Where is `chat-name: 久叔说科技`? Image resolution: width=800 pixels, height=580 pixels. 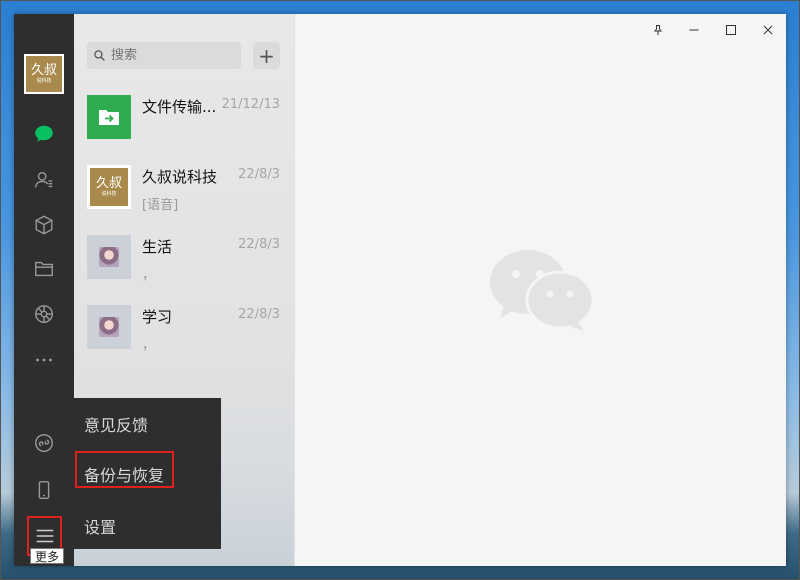 chat-name: 久叔说科技 is located at coordinates (180, 177).